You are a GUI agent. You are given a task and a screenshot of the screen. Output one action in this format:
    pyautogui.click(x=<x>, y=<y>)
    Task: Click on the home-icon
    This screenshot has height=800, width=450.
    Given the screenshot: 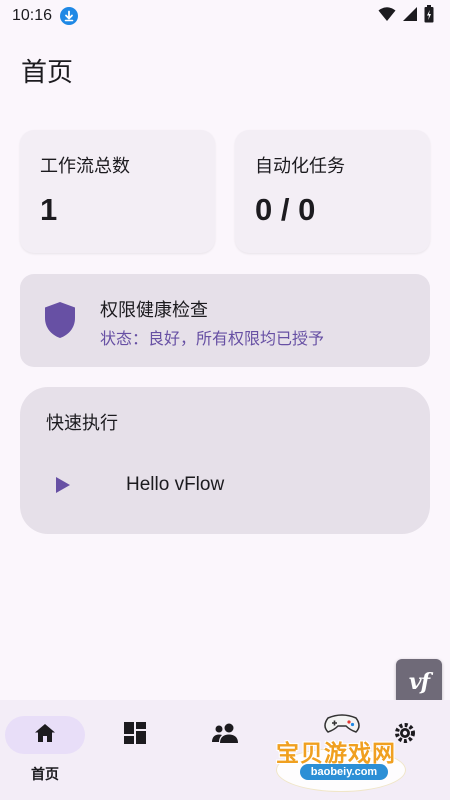 What is the action you would take?
    pyautogui.click(x=45, y=735)
    